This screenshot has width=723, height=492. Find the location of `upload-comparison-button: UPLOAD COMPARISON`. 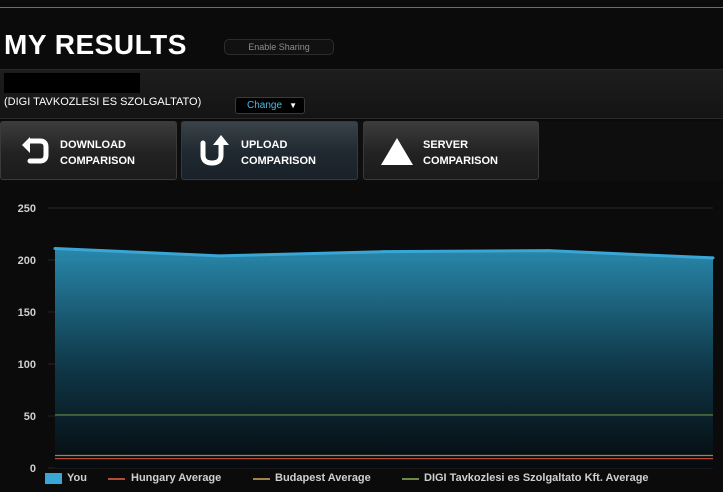

upload-comparison-button: UPLOAD COMPARISON is located at coordinates (269, 150).